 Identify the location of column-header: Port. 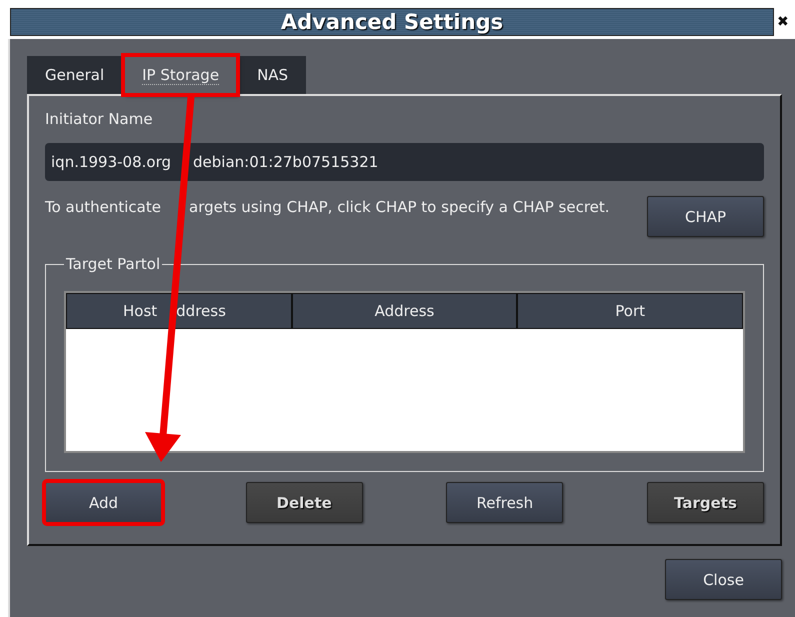
(630, 311).